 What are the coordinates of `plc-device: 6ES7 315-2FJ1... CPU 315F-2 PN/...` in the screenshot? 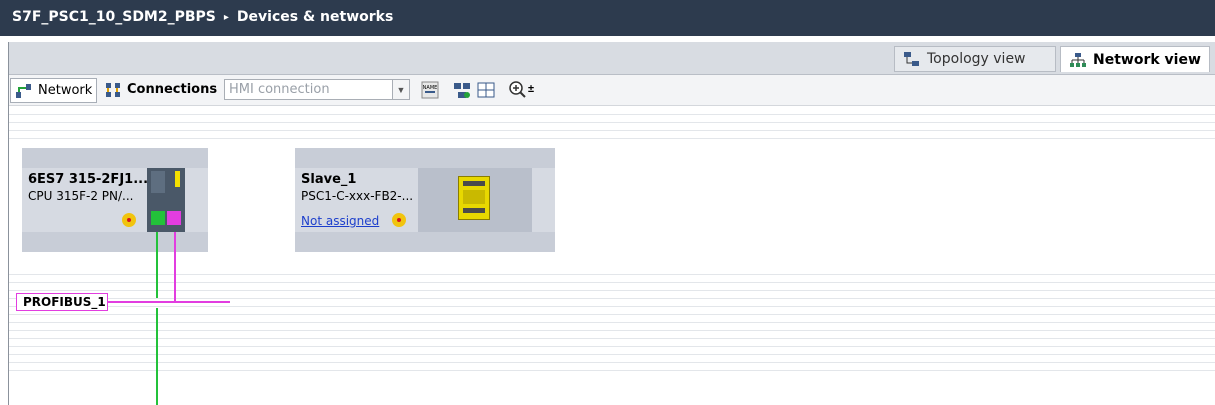 It's located at (115, 200).